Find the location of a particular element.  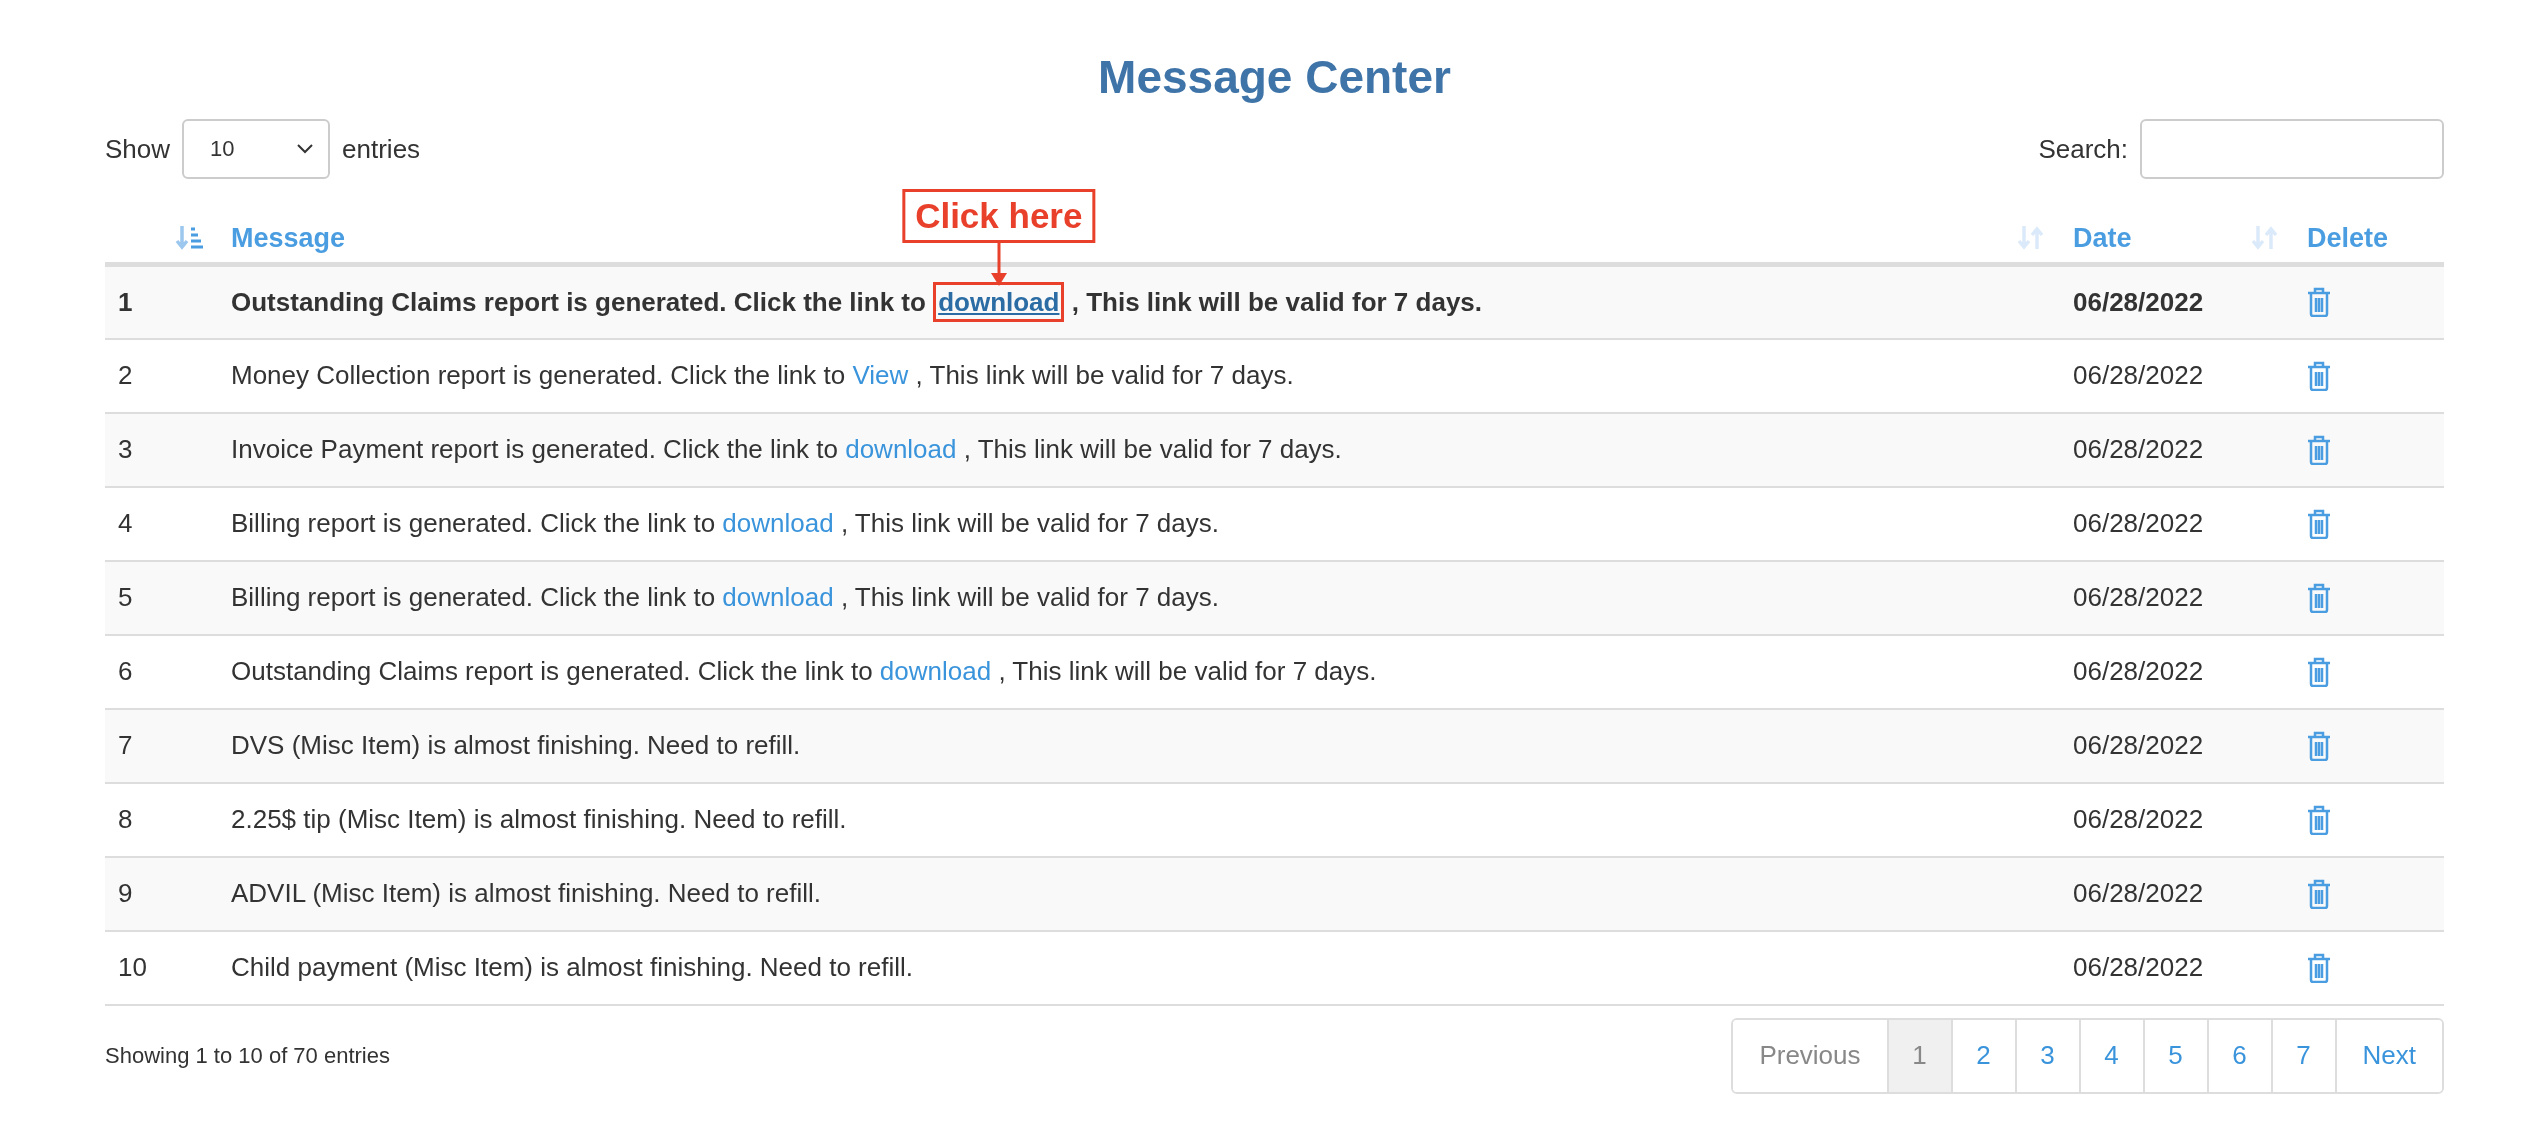

message-text: DVS (Misc Item) is almost finishing. Need to refill. is located at coordinates (516, 745).